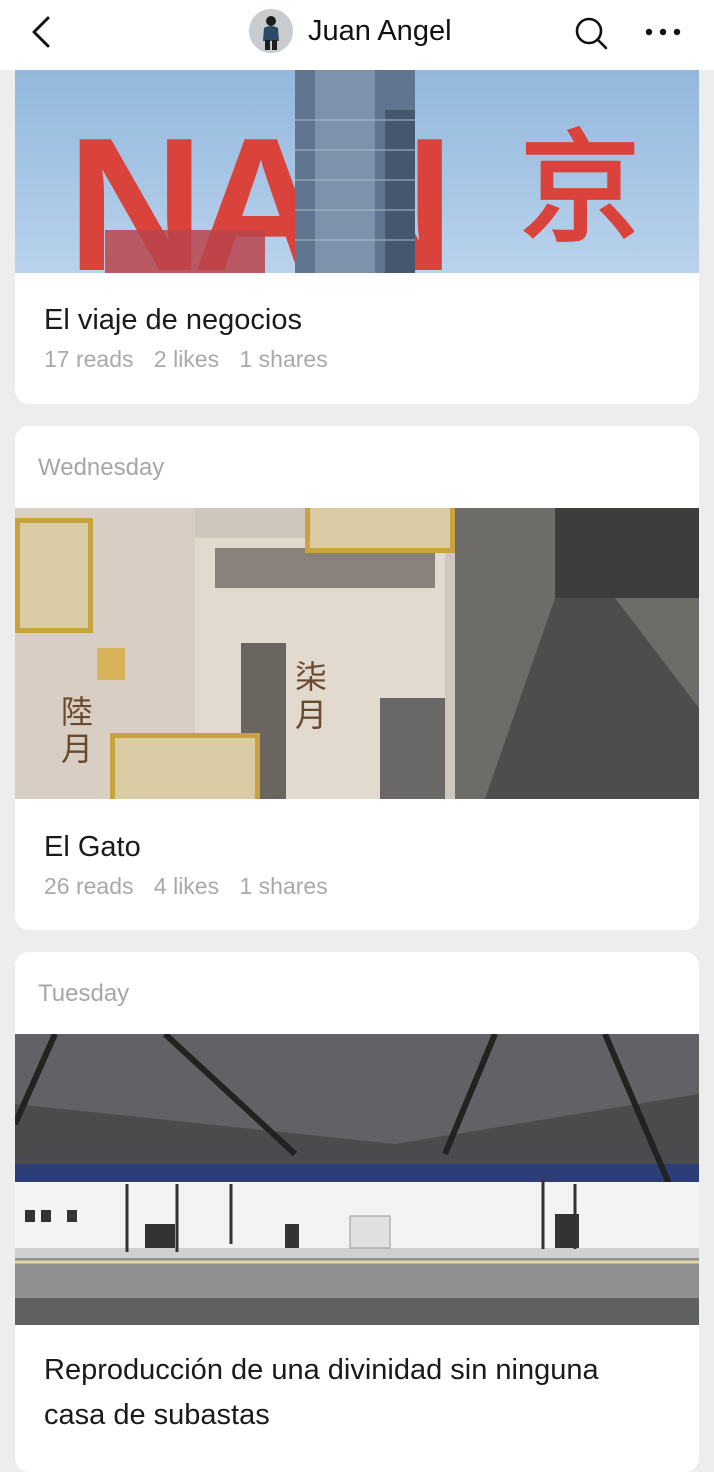 Image resolution: width=714 pixels, height=1472 pixels. Describe the element at coordinates (354, 847) in the screenshot. I see `article-title: El Gato` at that location.